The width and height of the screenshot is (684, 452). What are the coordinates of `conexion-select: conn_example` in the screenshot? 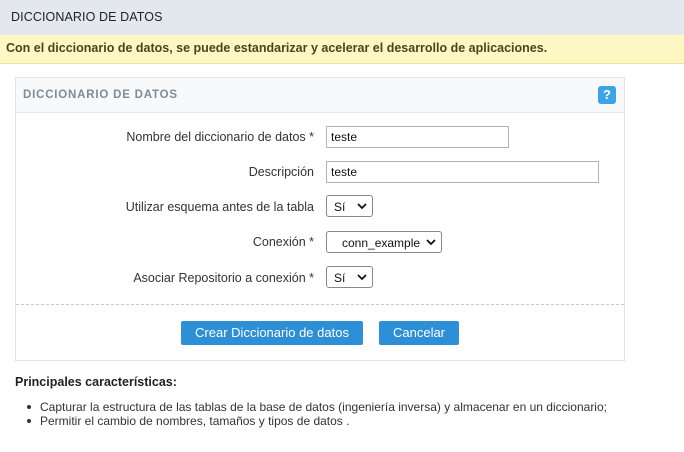 It's located at (384, 242).